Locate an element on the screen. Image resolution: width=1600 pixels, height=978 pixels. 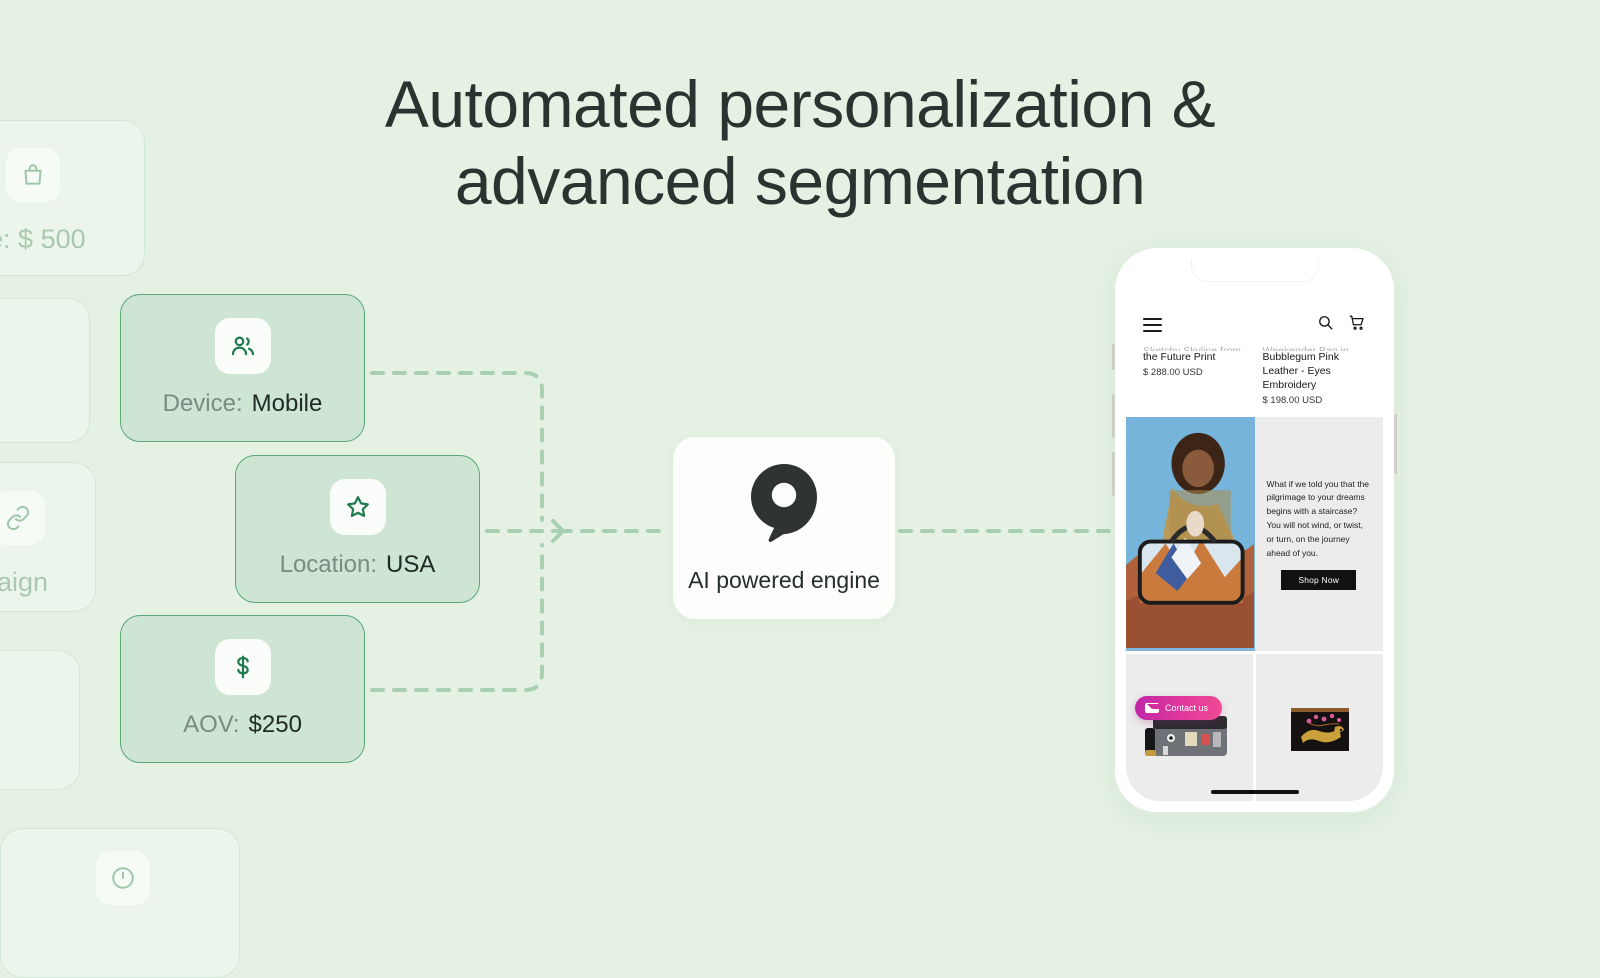
segment-card-aov: AOV: $250 is located at coordinates (242, 689).